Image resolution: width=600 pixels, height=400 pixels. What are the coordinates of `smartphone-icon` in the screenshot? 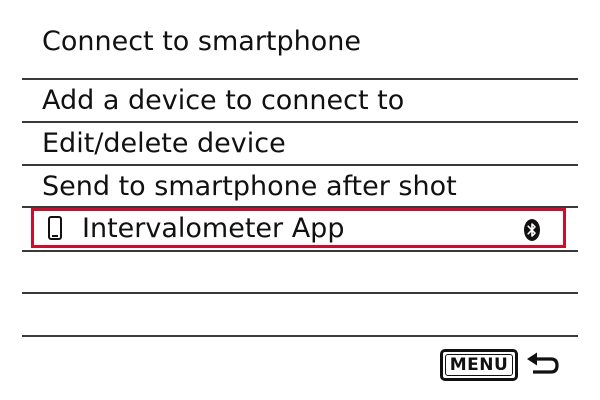 It's located at (55, 228).